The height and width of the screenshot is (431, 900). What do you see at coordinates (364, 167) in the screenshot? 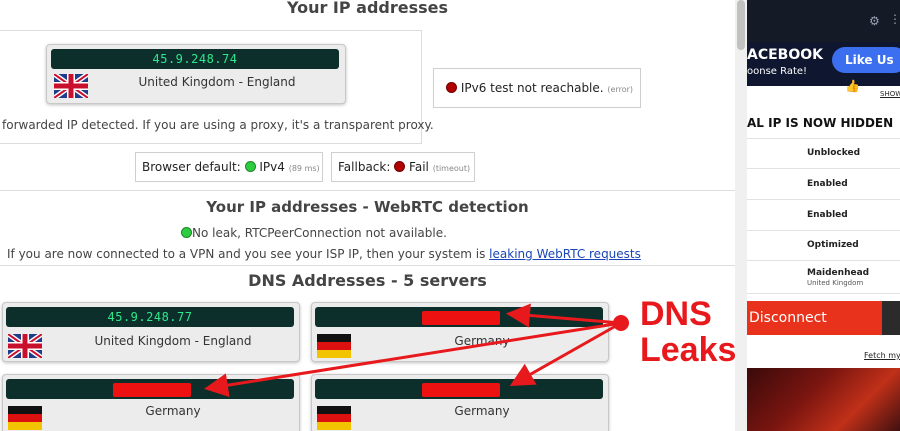
I see `fallback-label: Fallback:` at bounding box center [364, 167].